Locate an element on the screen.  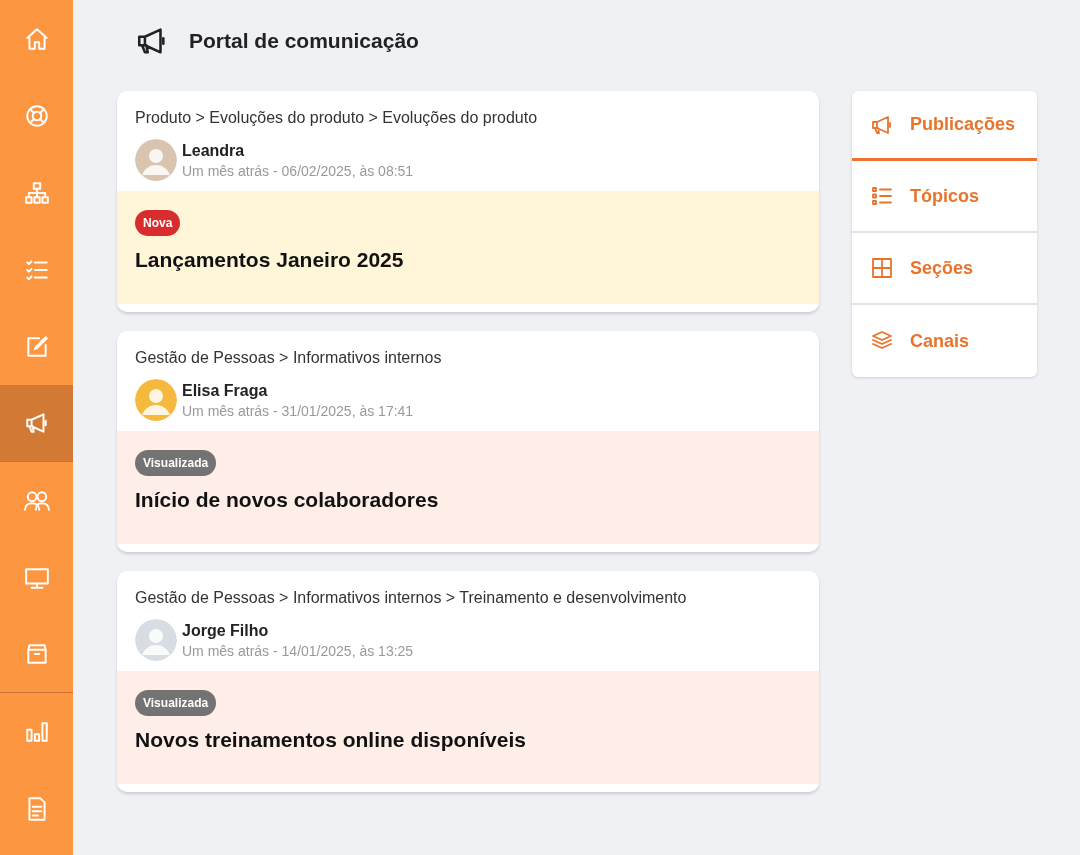
breadcrumb: Produto > Evoluções do produto > Evoluções do produto is located at coordinates (337, 118).